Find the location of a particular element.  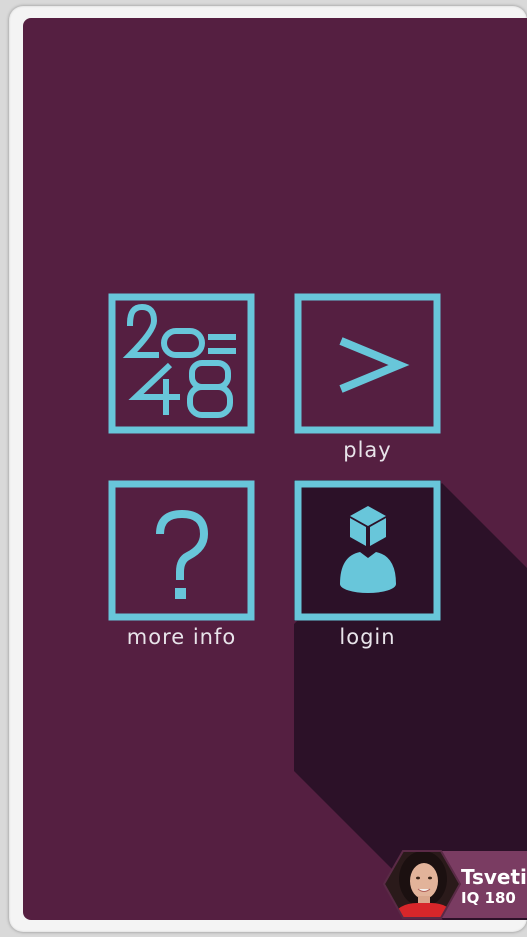

game-logo-tile is located at coordinates (181, 363).